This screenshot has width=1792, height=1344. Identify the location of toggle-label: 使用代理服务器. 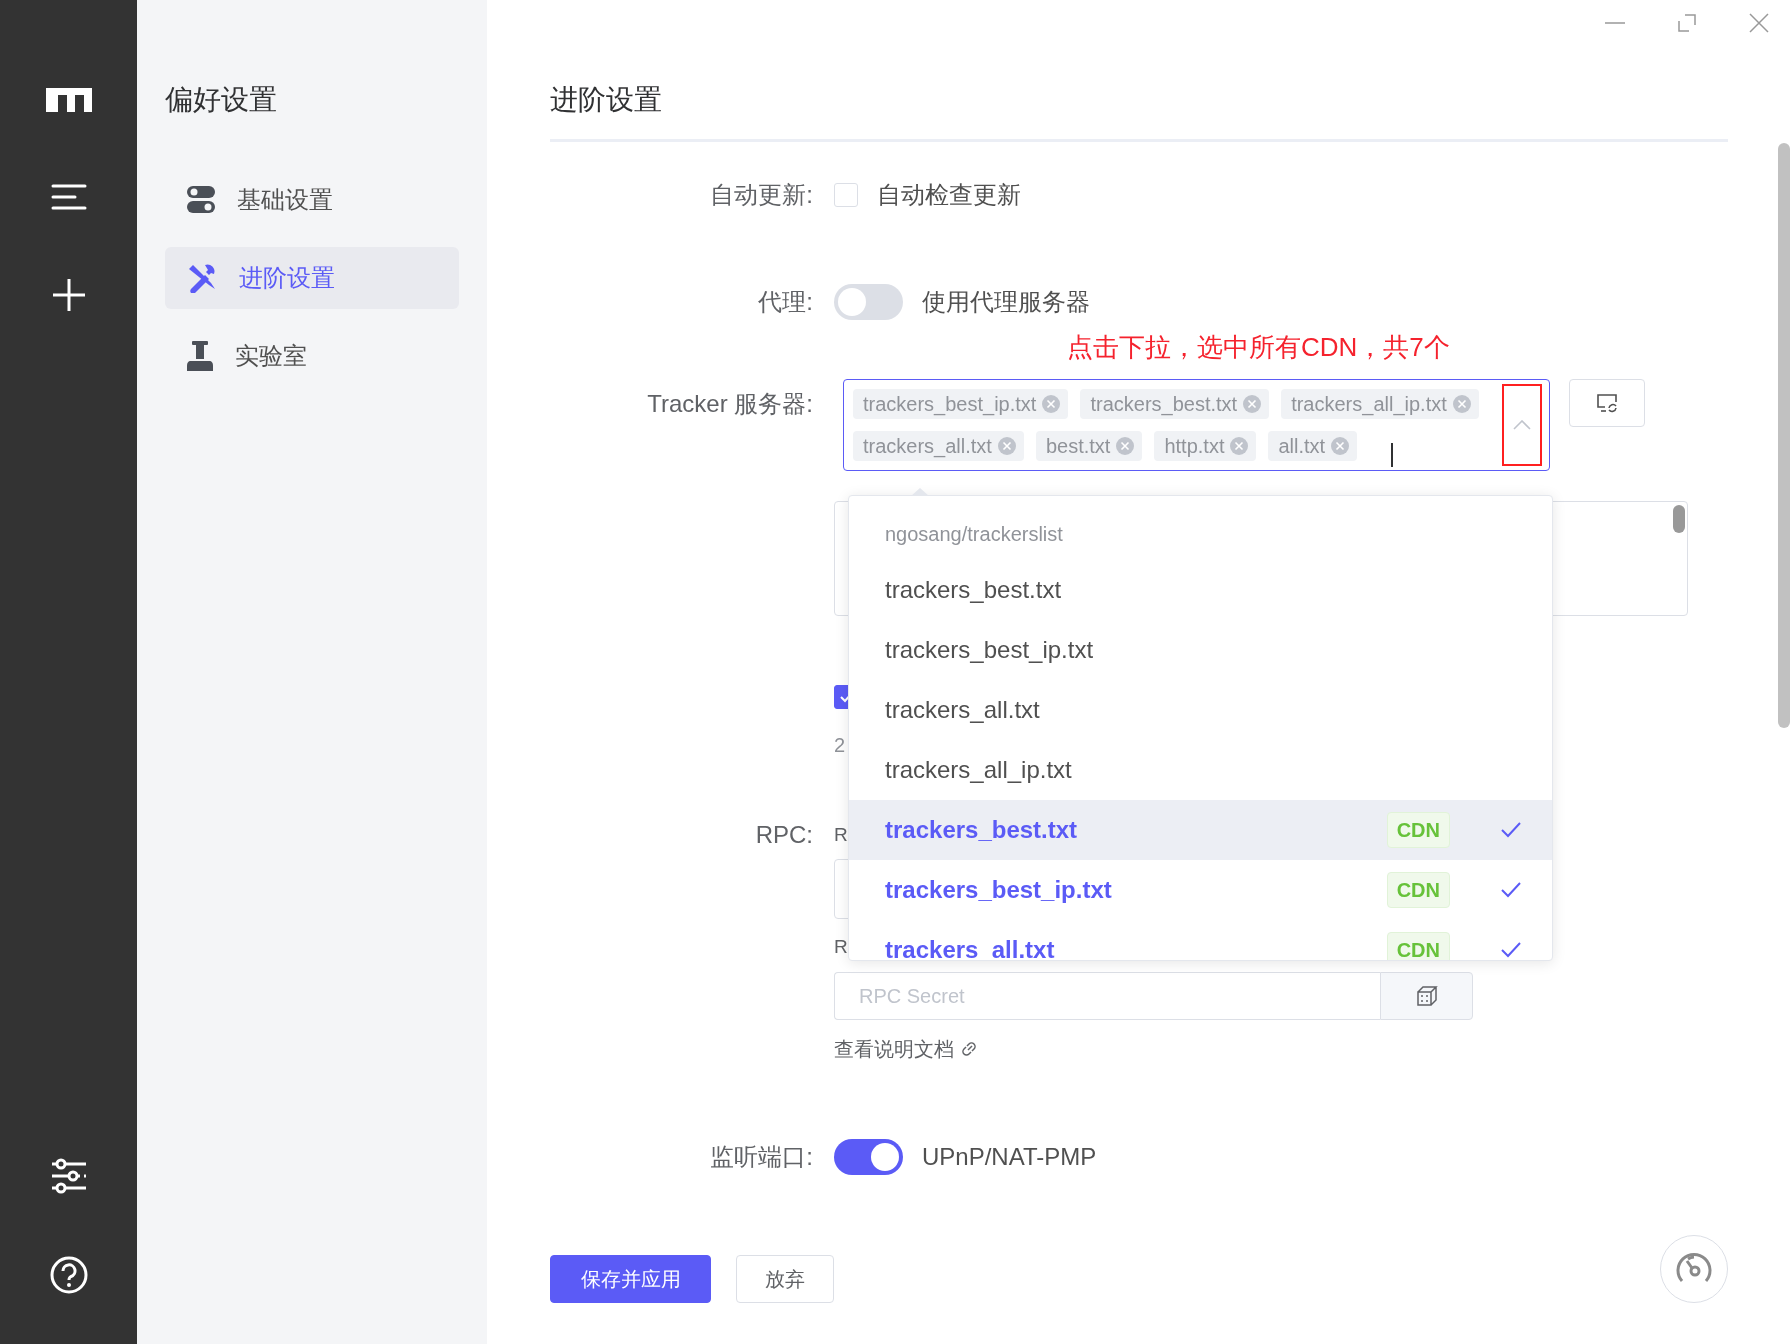
(1006, 302).